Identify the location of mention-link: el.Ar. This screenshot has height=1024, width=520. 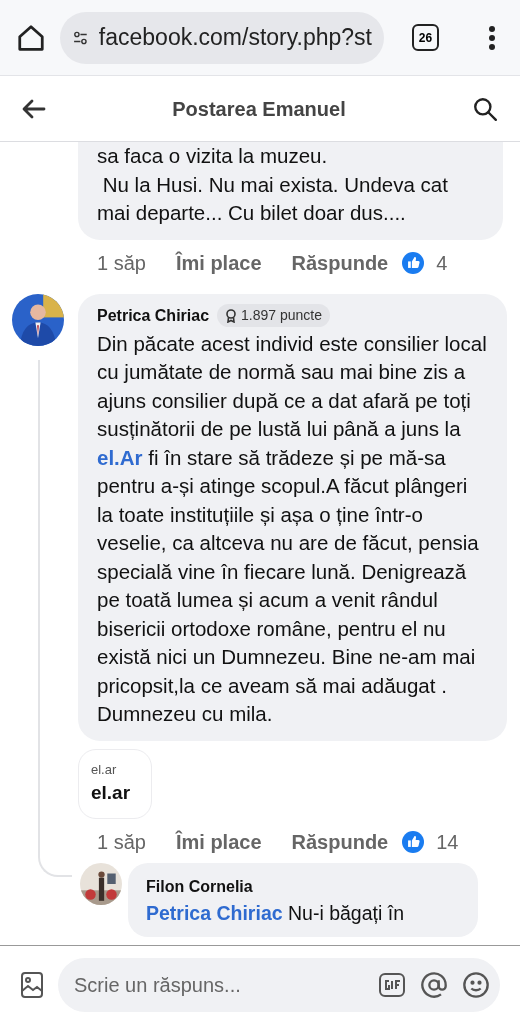
(120, 457).